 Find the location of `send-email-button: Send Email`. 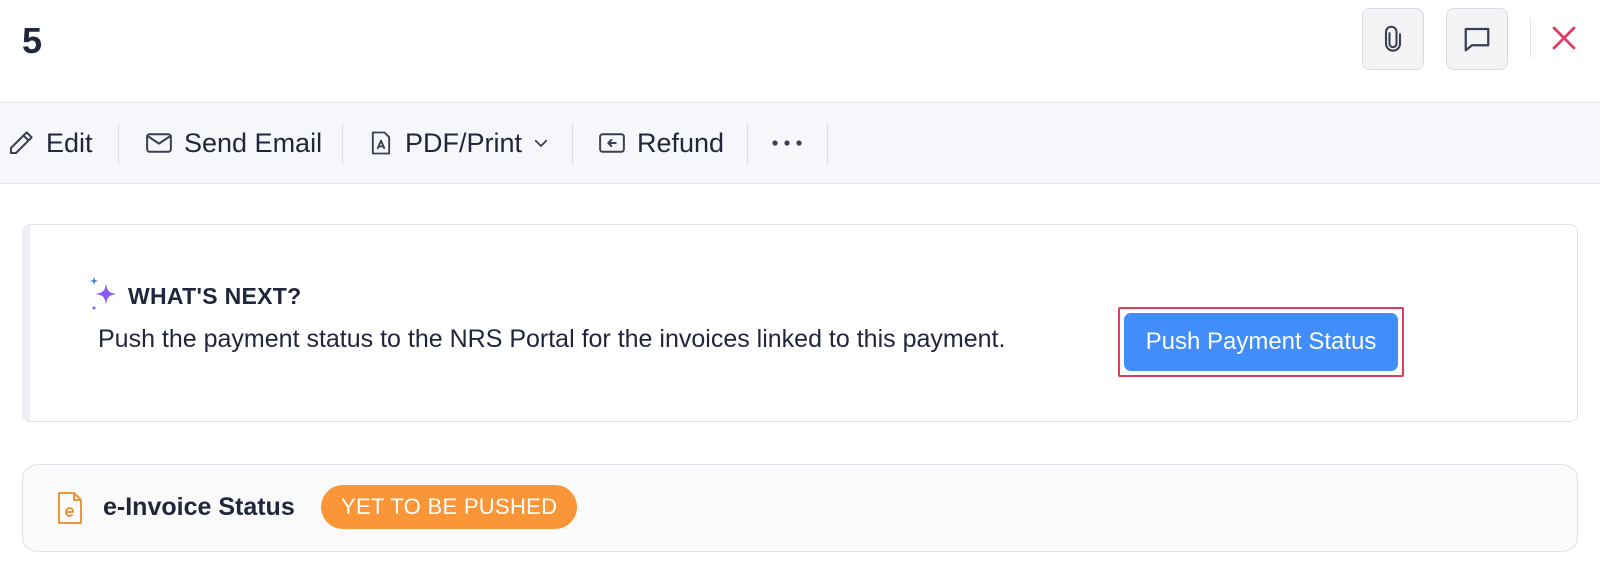

send-email-button: Send Email is located at coordinates (233, 143).